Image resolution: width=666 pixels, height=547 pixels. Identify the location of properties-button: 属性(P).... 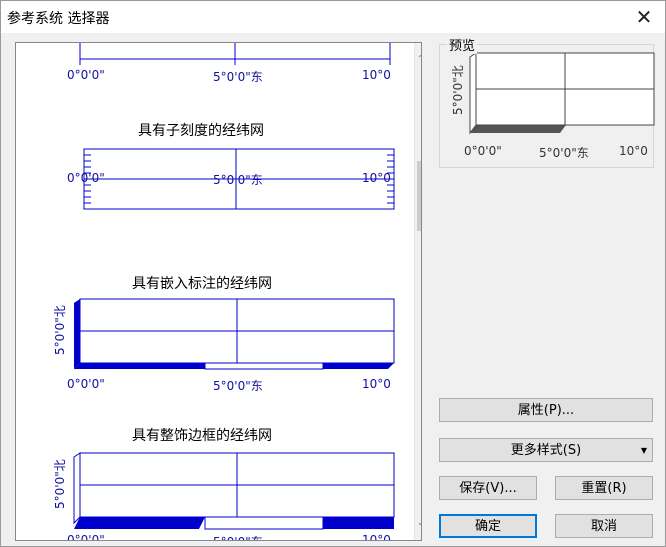
(546, 410).